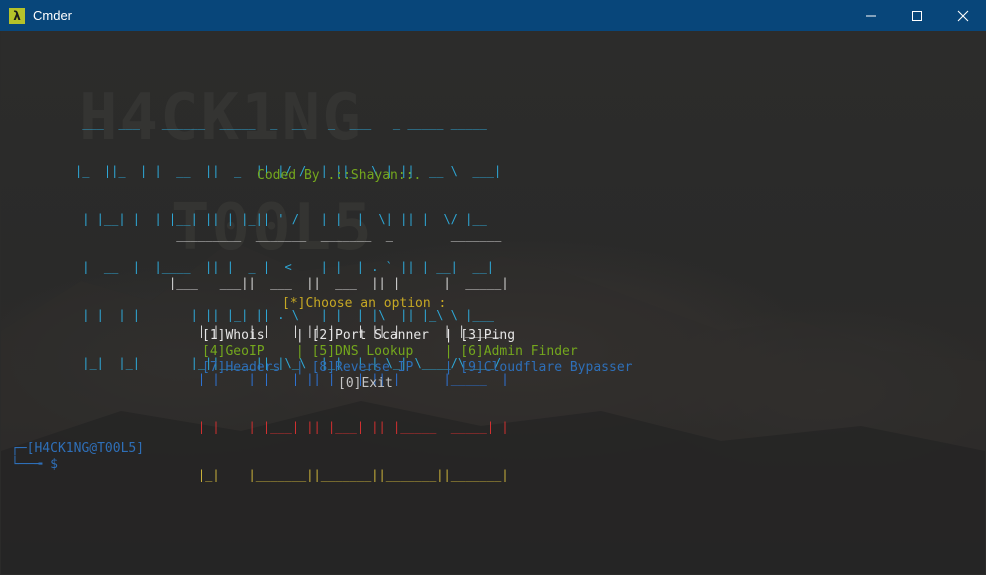  I want to click on maximize-button, so click(917, 15).